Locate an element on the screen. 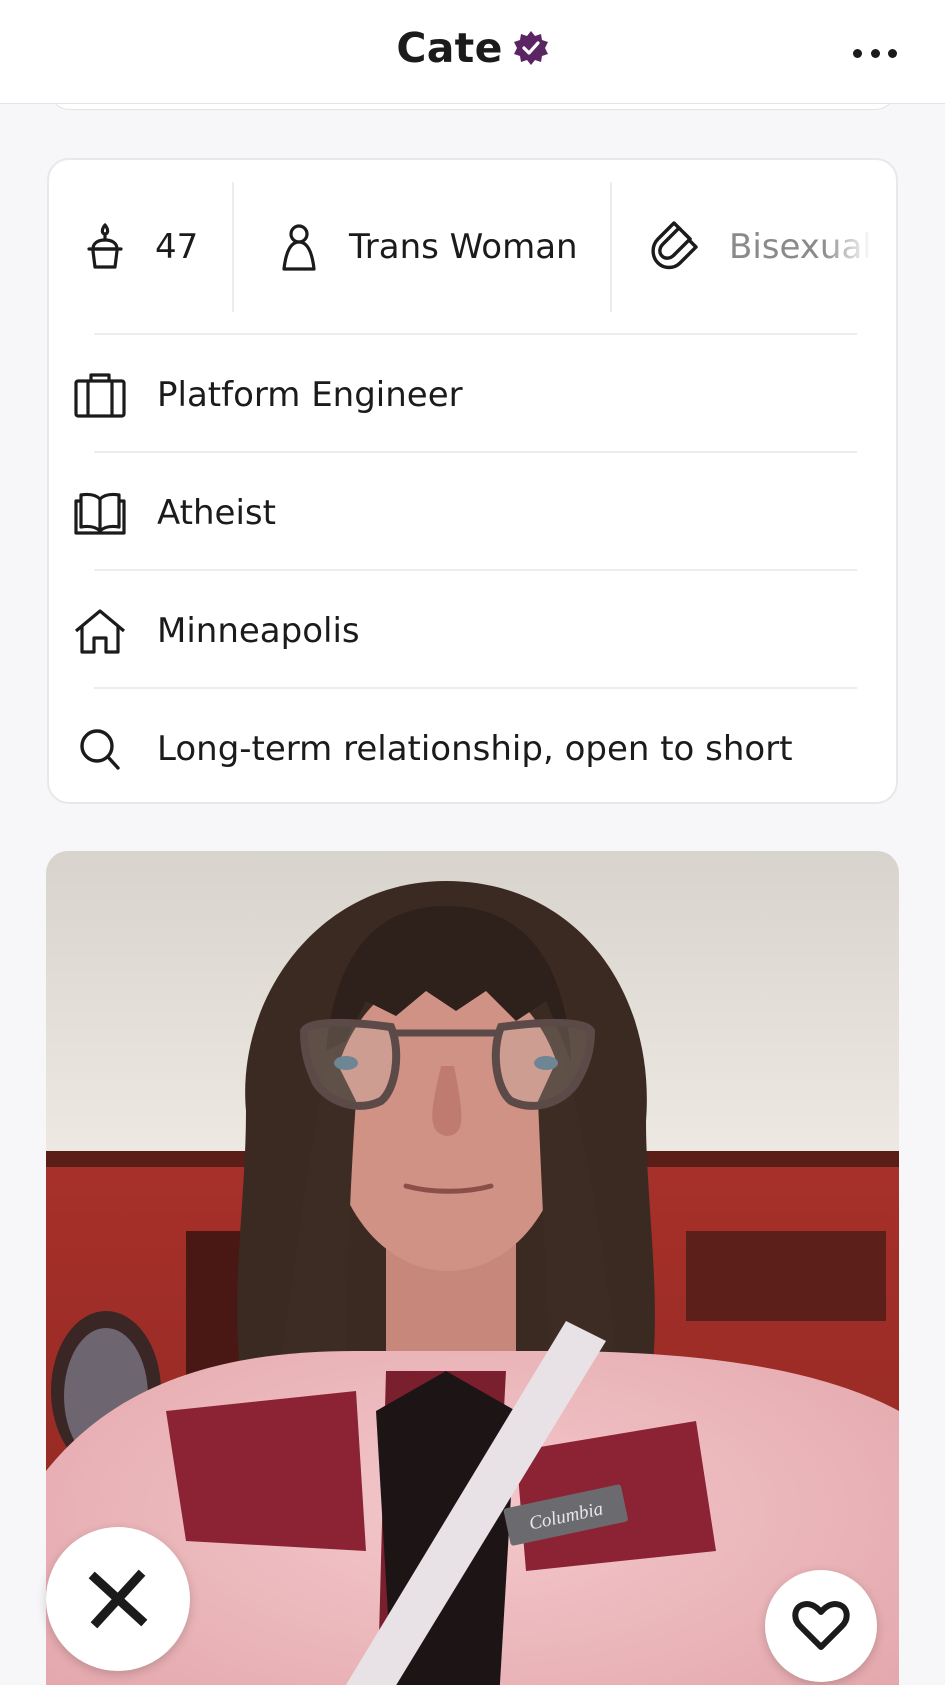  verified-badge-icon is located at coordinates (530, 48).